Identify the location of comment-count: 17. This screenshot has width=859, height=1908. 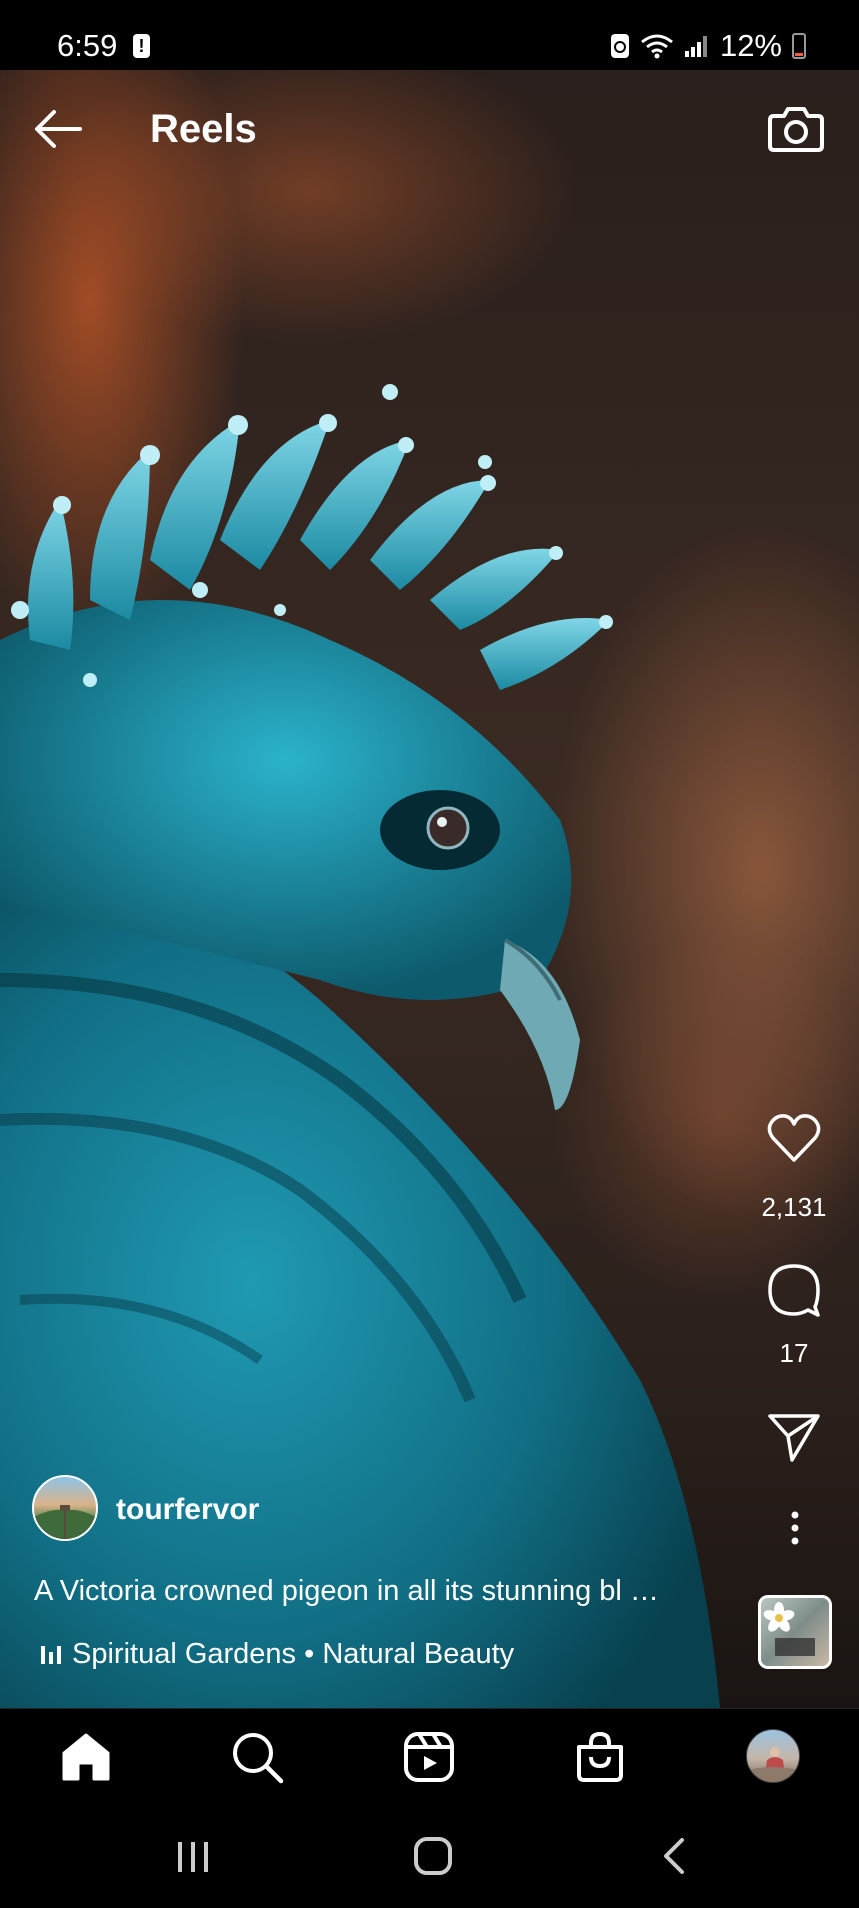
(794, 1353).